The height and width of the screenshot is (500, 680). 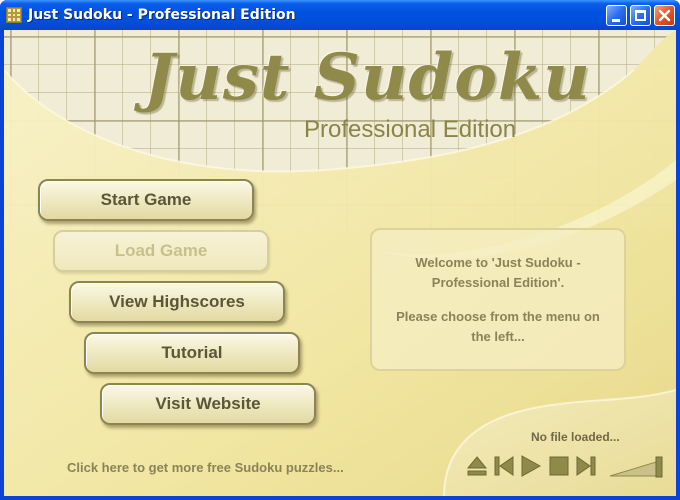 I want to click on close-icon, so click(x=664, y=15).